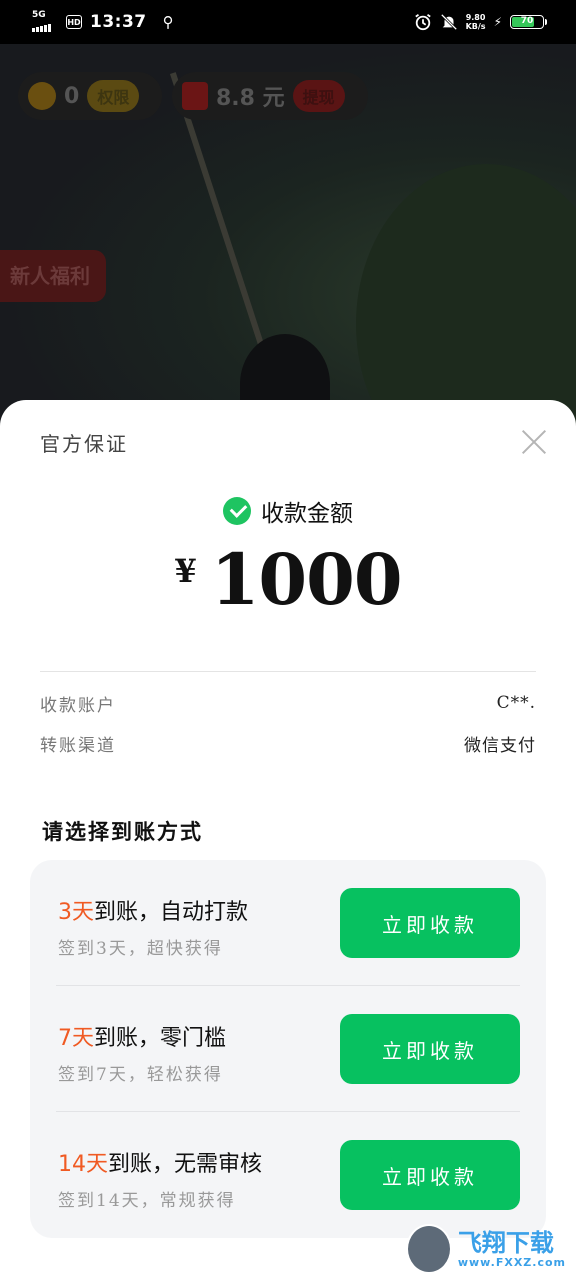 The width and height of the screenshot is (576, 1280). Describe the element at coordinates (318, 96) in the screenshot. I see `withdraw-button: 提现` at that location.